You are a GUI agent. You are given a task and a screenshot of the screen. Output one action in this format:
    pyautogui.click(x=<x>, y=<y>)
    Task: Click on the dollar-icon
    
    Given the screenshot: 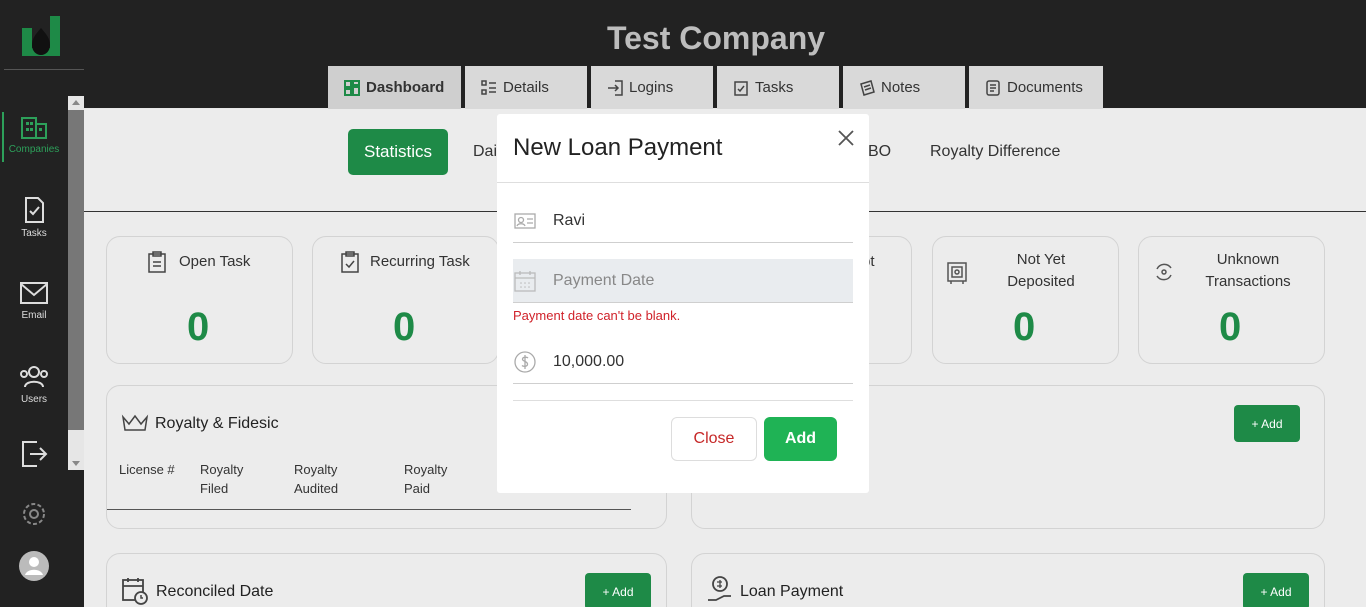 What is the action you would take?
    pyautogui.click(x=525, y=361)
    